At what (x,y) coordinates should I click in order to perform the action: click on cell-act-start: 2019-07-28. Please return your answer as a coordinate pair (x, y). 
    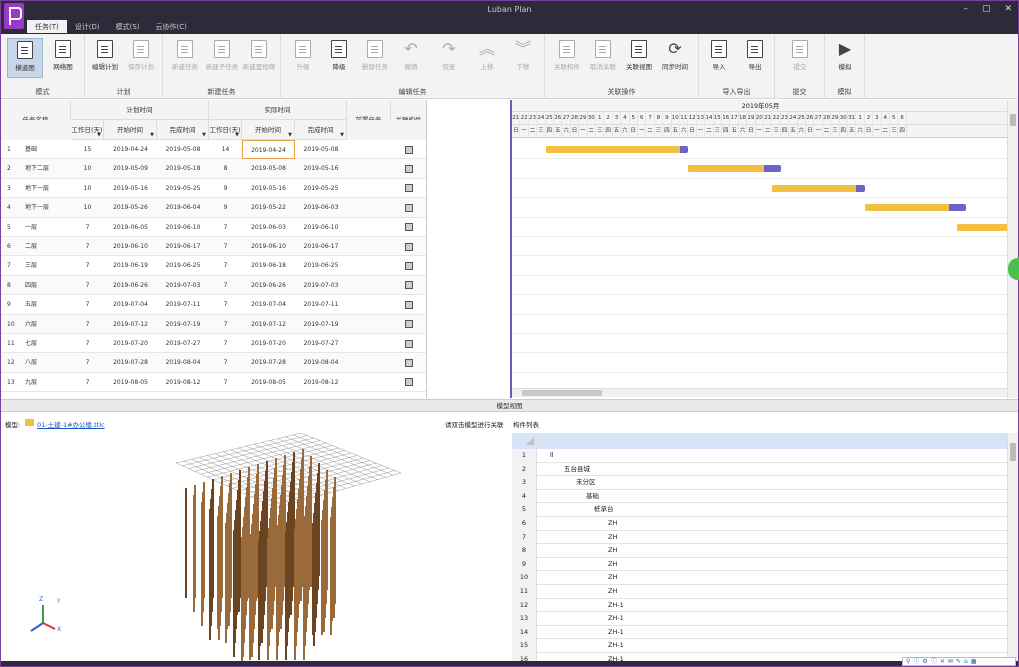
    Looking at the image, I should click on (268, 362).